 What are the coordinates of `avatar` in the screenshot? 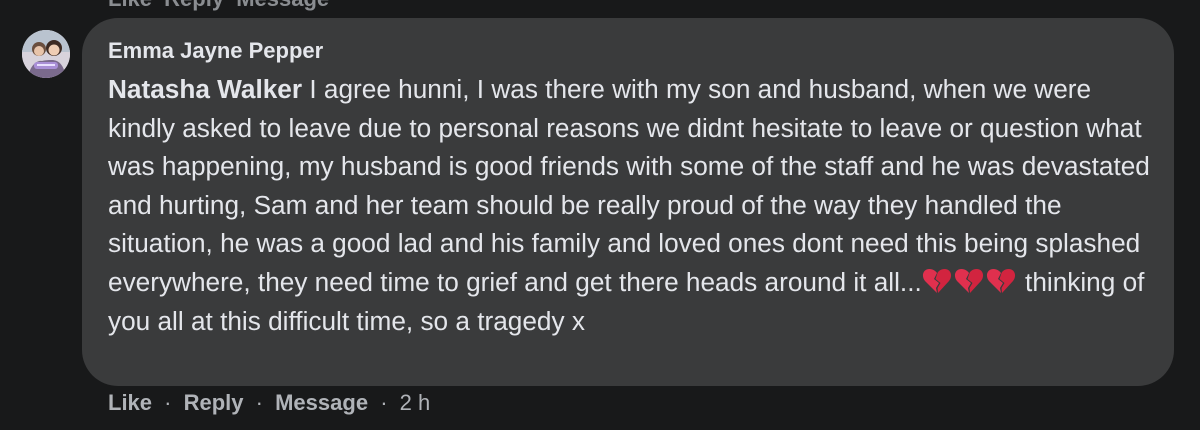 It's located at (46, 54).